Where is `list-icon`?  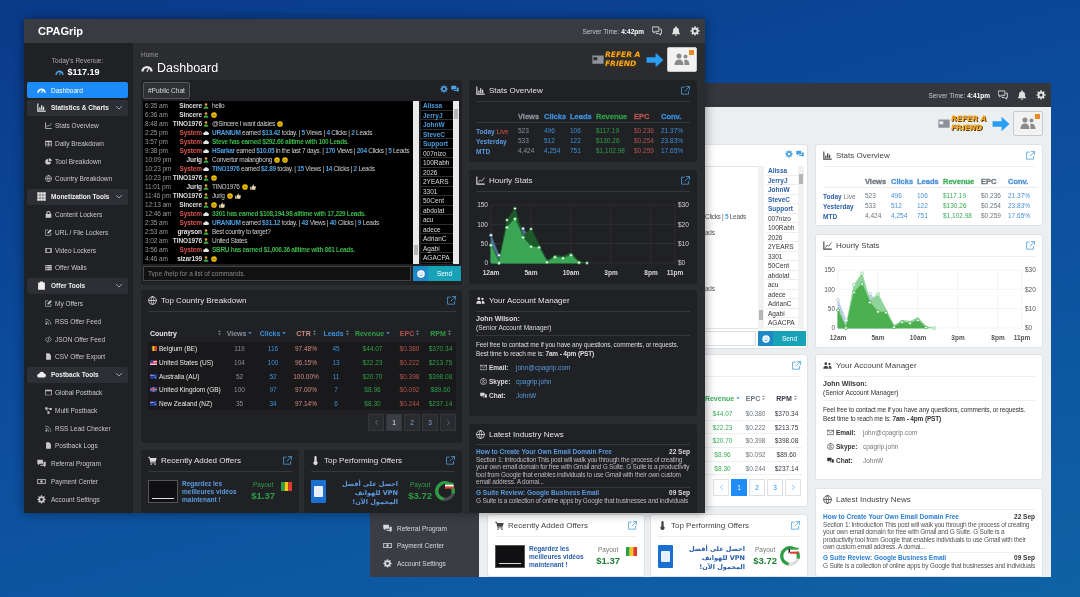 list-icon is located at coordinates (48, 268).